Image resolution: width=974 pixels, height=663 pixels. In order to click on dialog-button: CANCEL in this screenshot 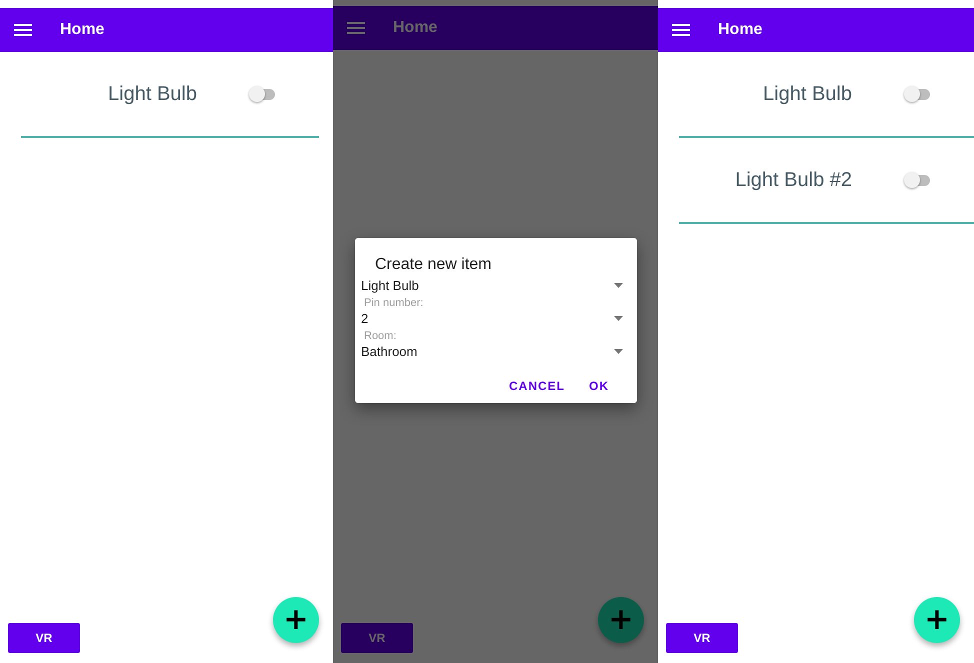, I will do `click(537, 386)`.